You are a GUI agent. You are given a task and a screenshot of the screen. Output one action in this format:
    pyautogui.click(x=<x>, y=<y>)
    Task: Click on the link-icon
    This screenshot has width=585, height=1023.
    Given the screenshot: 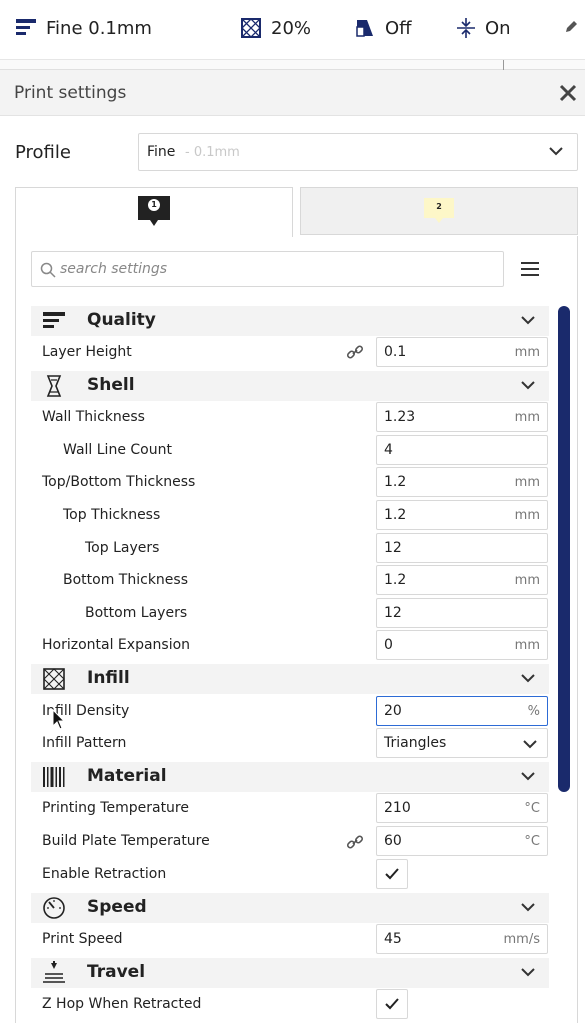 What is the action you would take?
    pyautogui.click(x=355, y=842)
    